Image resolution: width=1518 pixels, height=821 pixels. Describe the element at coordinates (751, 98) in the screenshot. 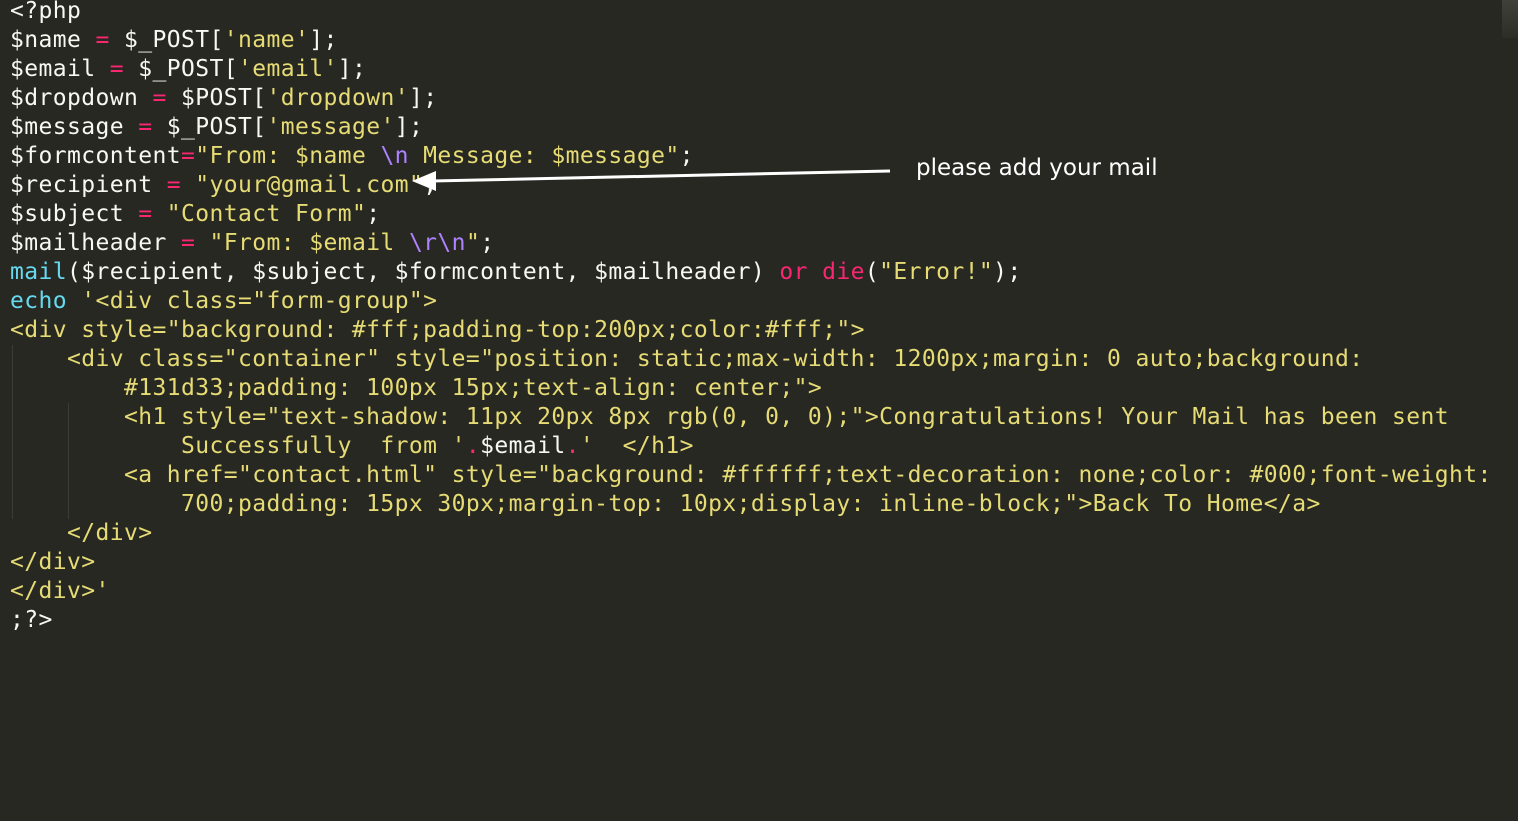

I see `code-line: $dropdown = $POST['dropdown'];` at that location.